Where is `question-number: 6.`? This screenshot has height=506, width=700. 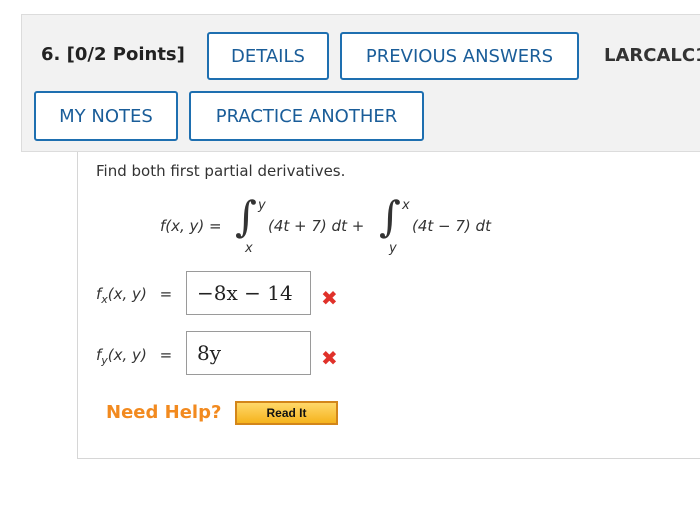 question-number: 6. is located at coordinates (51, 54).